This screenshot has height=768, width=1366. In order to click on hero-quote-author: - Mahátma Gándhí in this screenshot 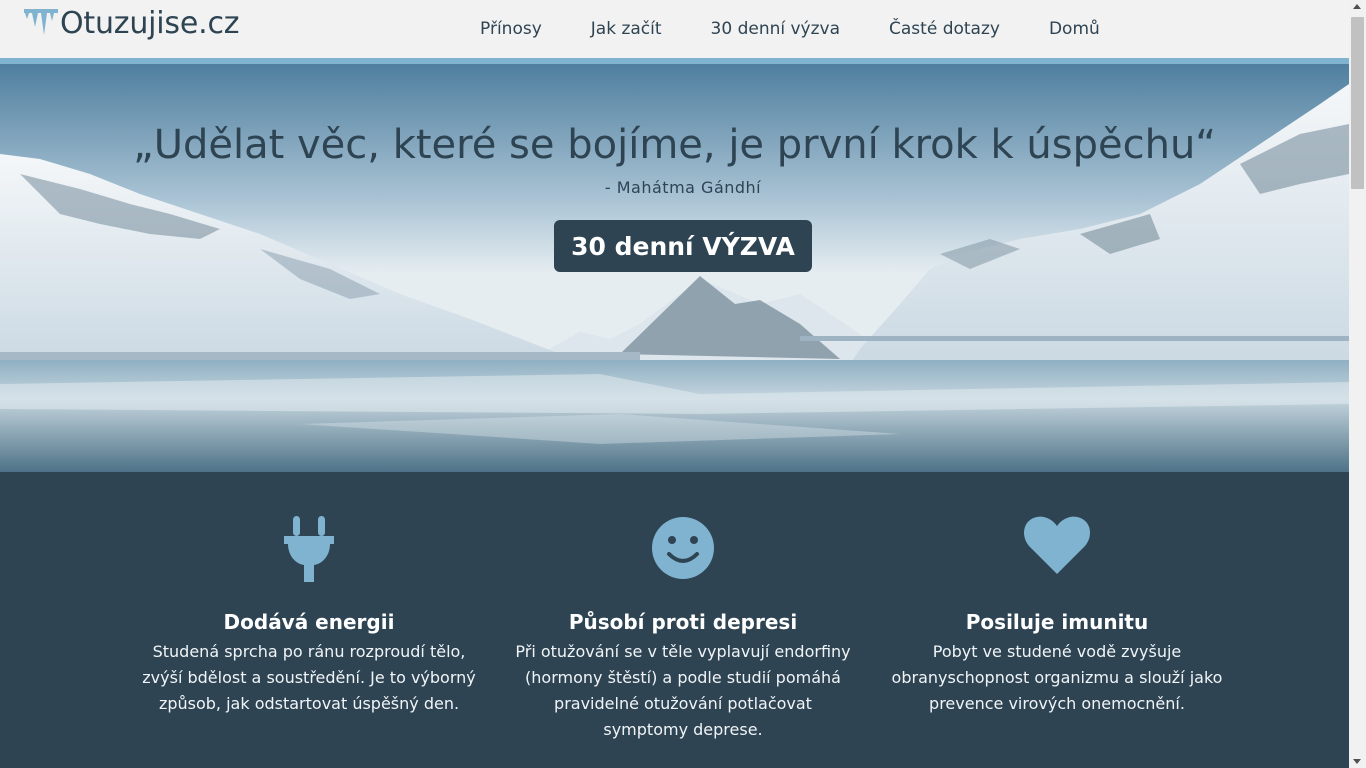, I will do `click(683, 187)`.